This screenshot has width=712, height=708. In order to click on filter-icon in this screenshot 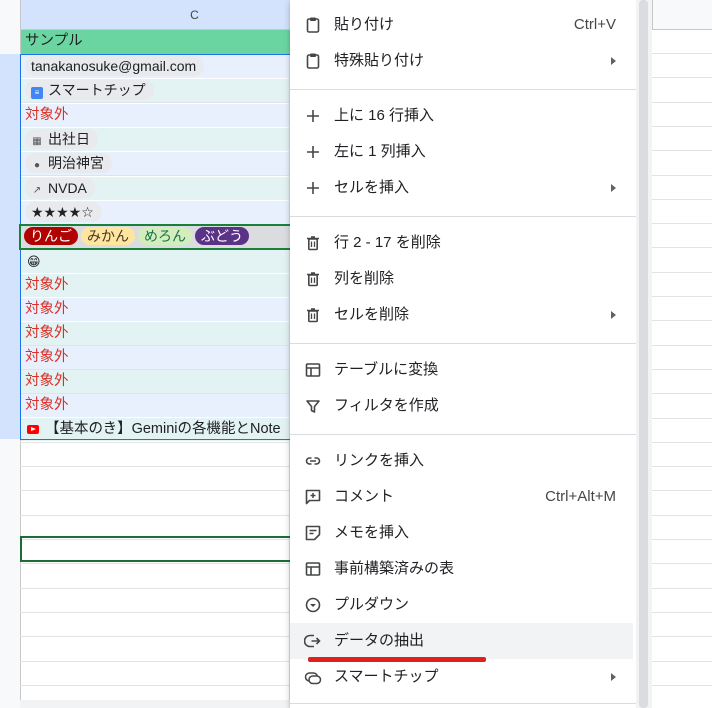, I will do `click(313, 406)`.